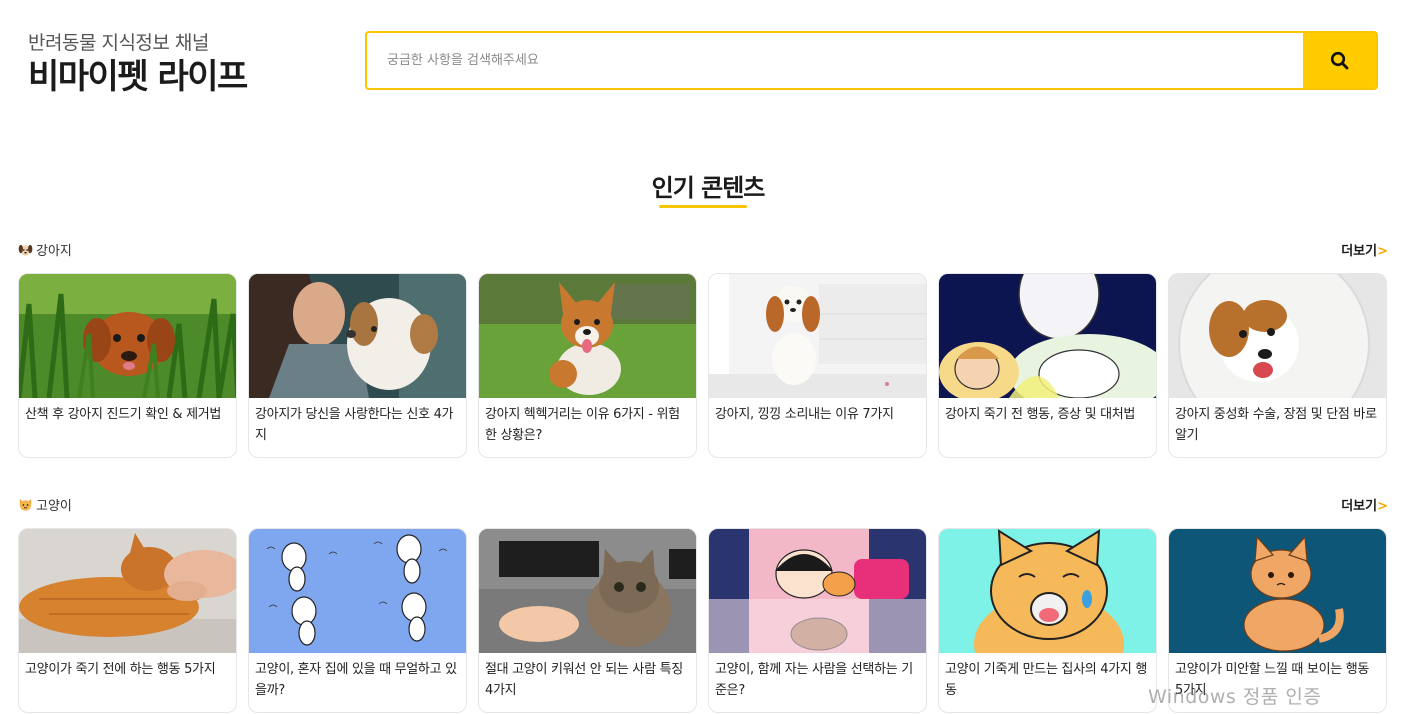 Image resolution: width=1416 pixels, height=714 pixels. I want to click on dancing-cats-illustration-image, so click(357, 591).